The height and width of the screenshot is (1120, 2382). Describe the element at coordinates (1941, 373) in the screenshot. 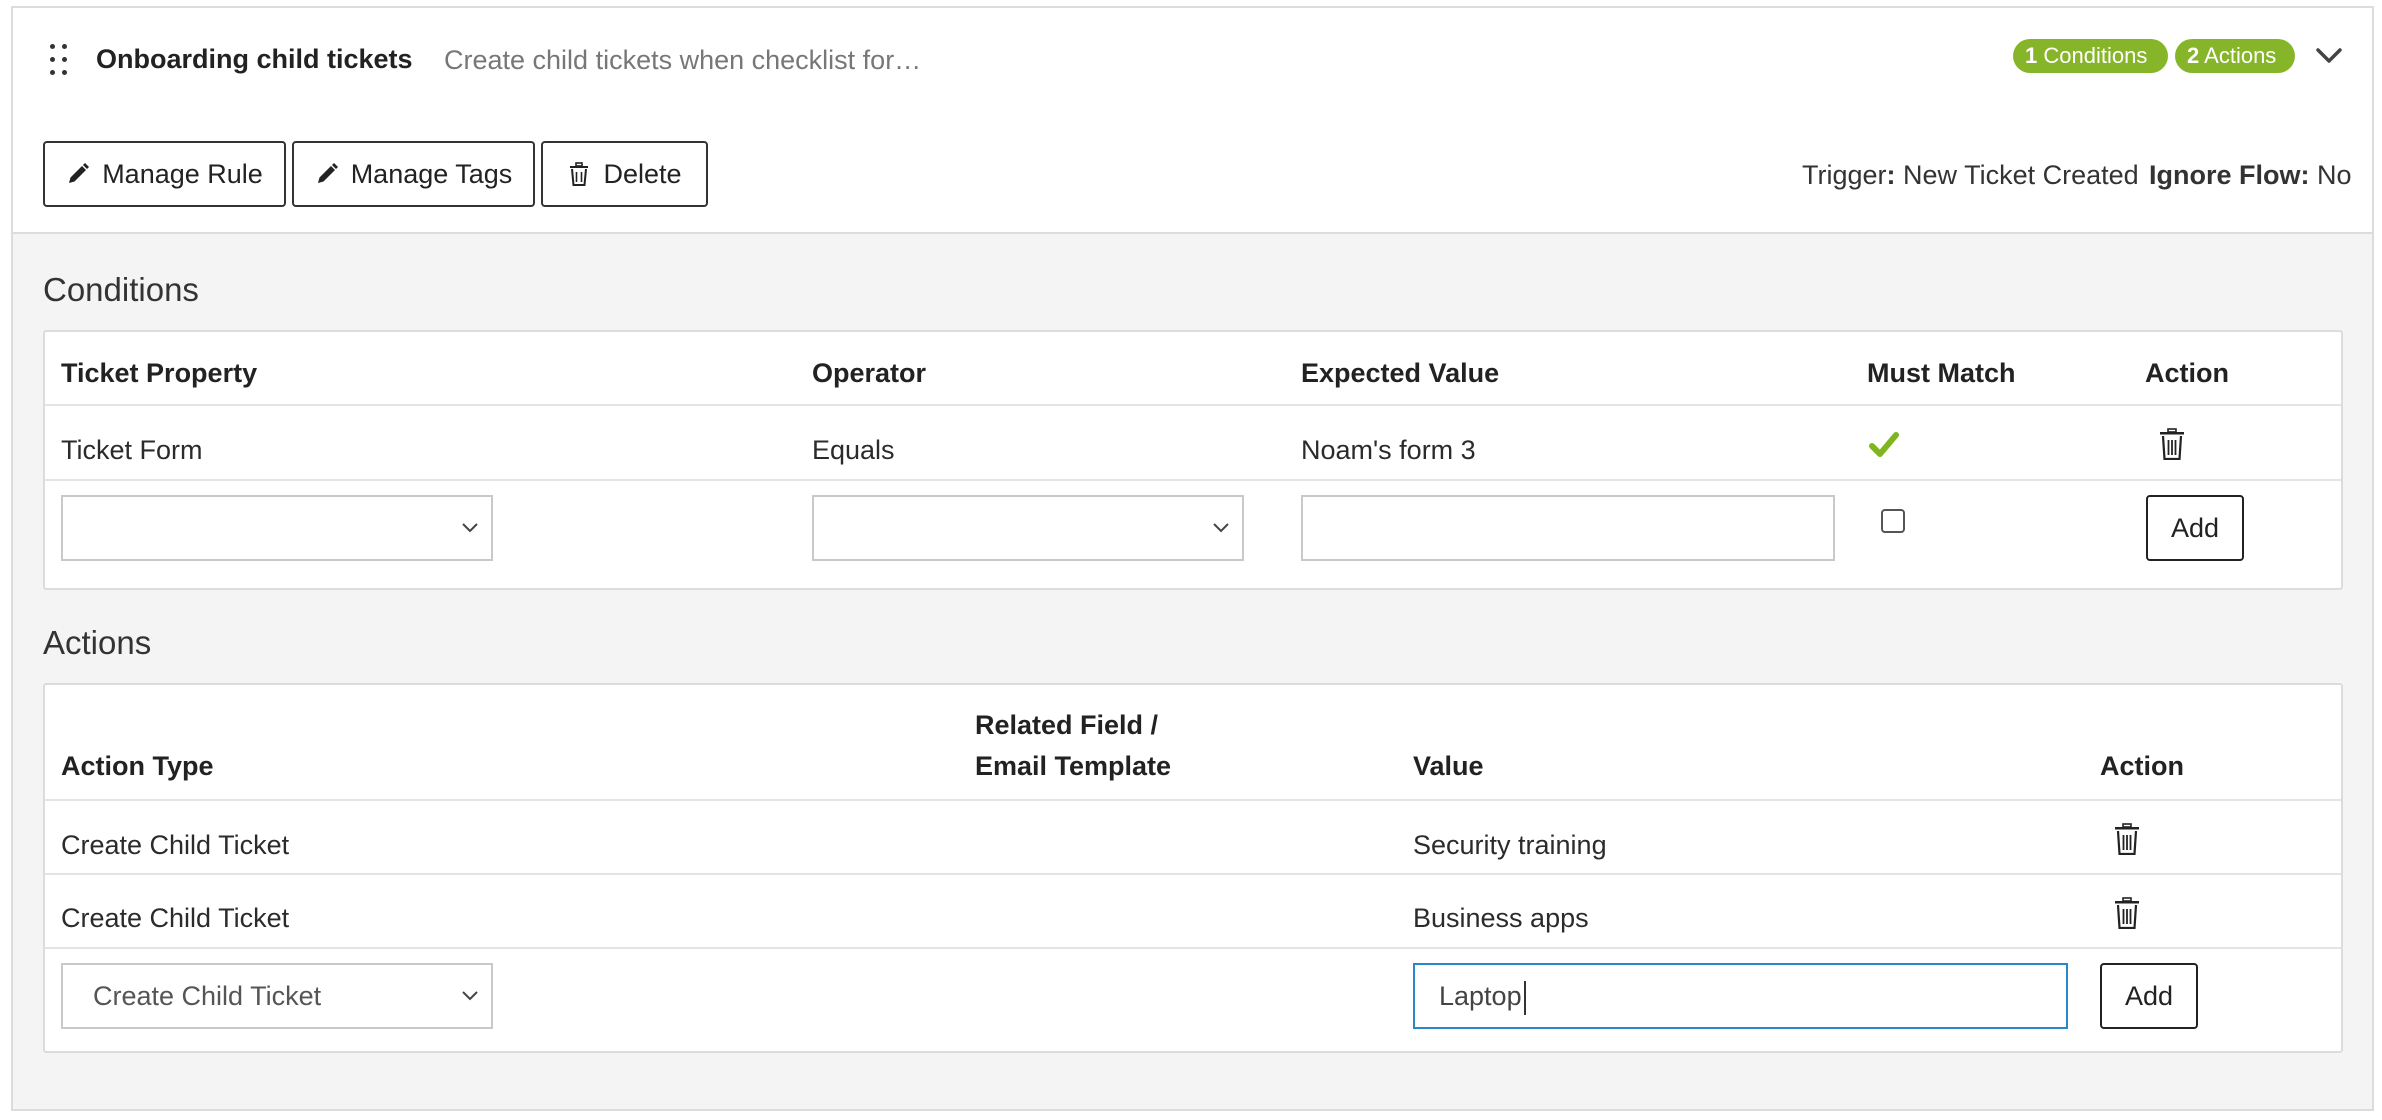

I see `header-must-match: Must Match` at that location.